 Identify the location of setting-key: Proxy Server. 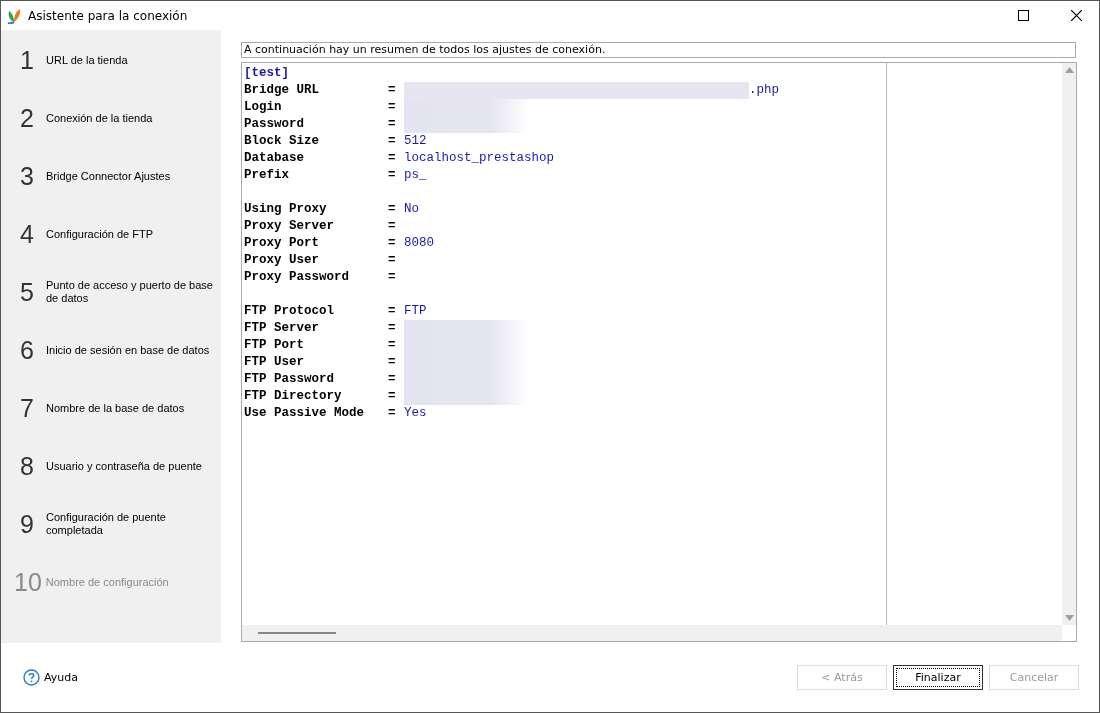
(316, 226).